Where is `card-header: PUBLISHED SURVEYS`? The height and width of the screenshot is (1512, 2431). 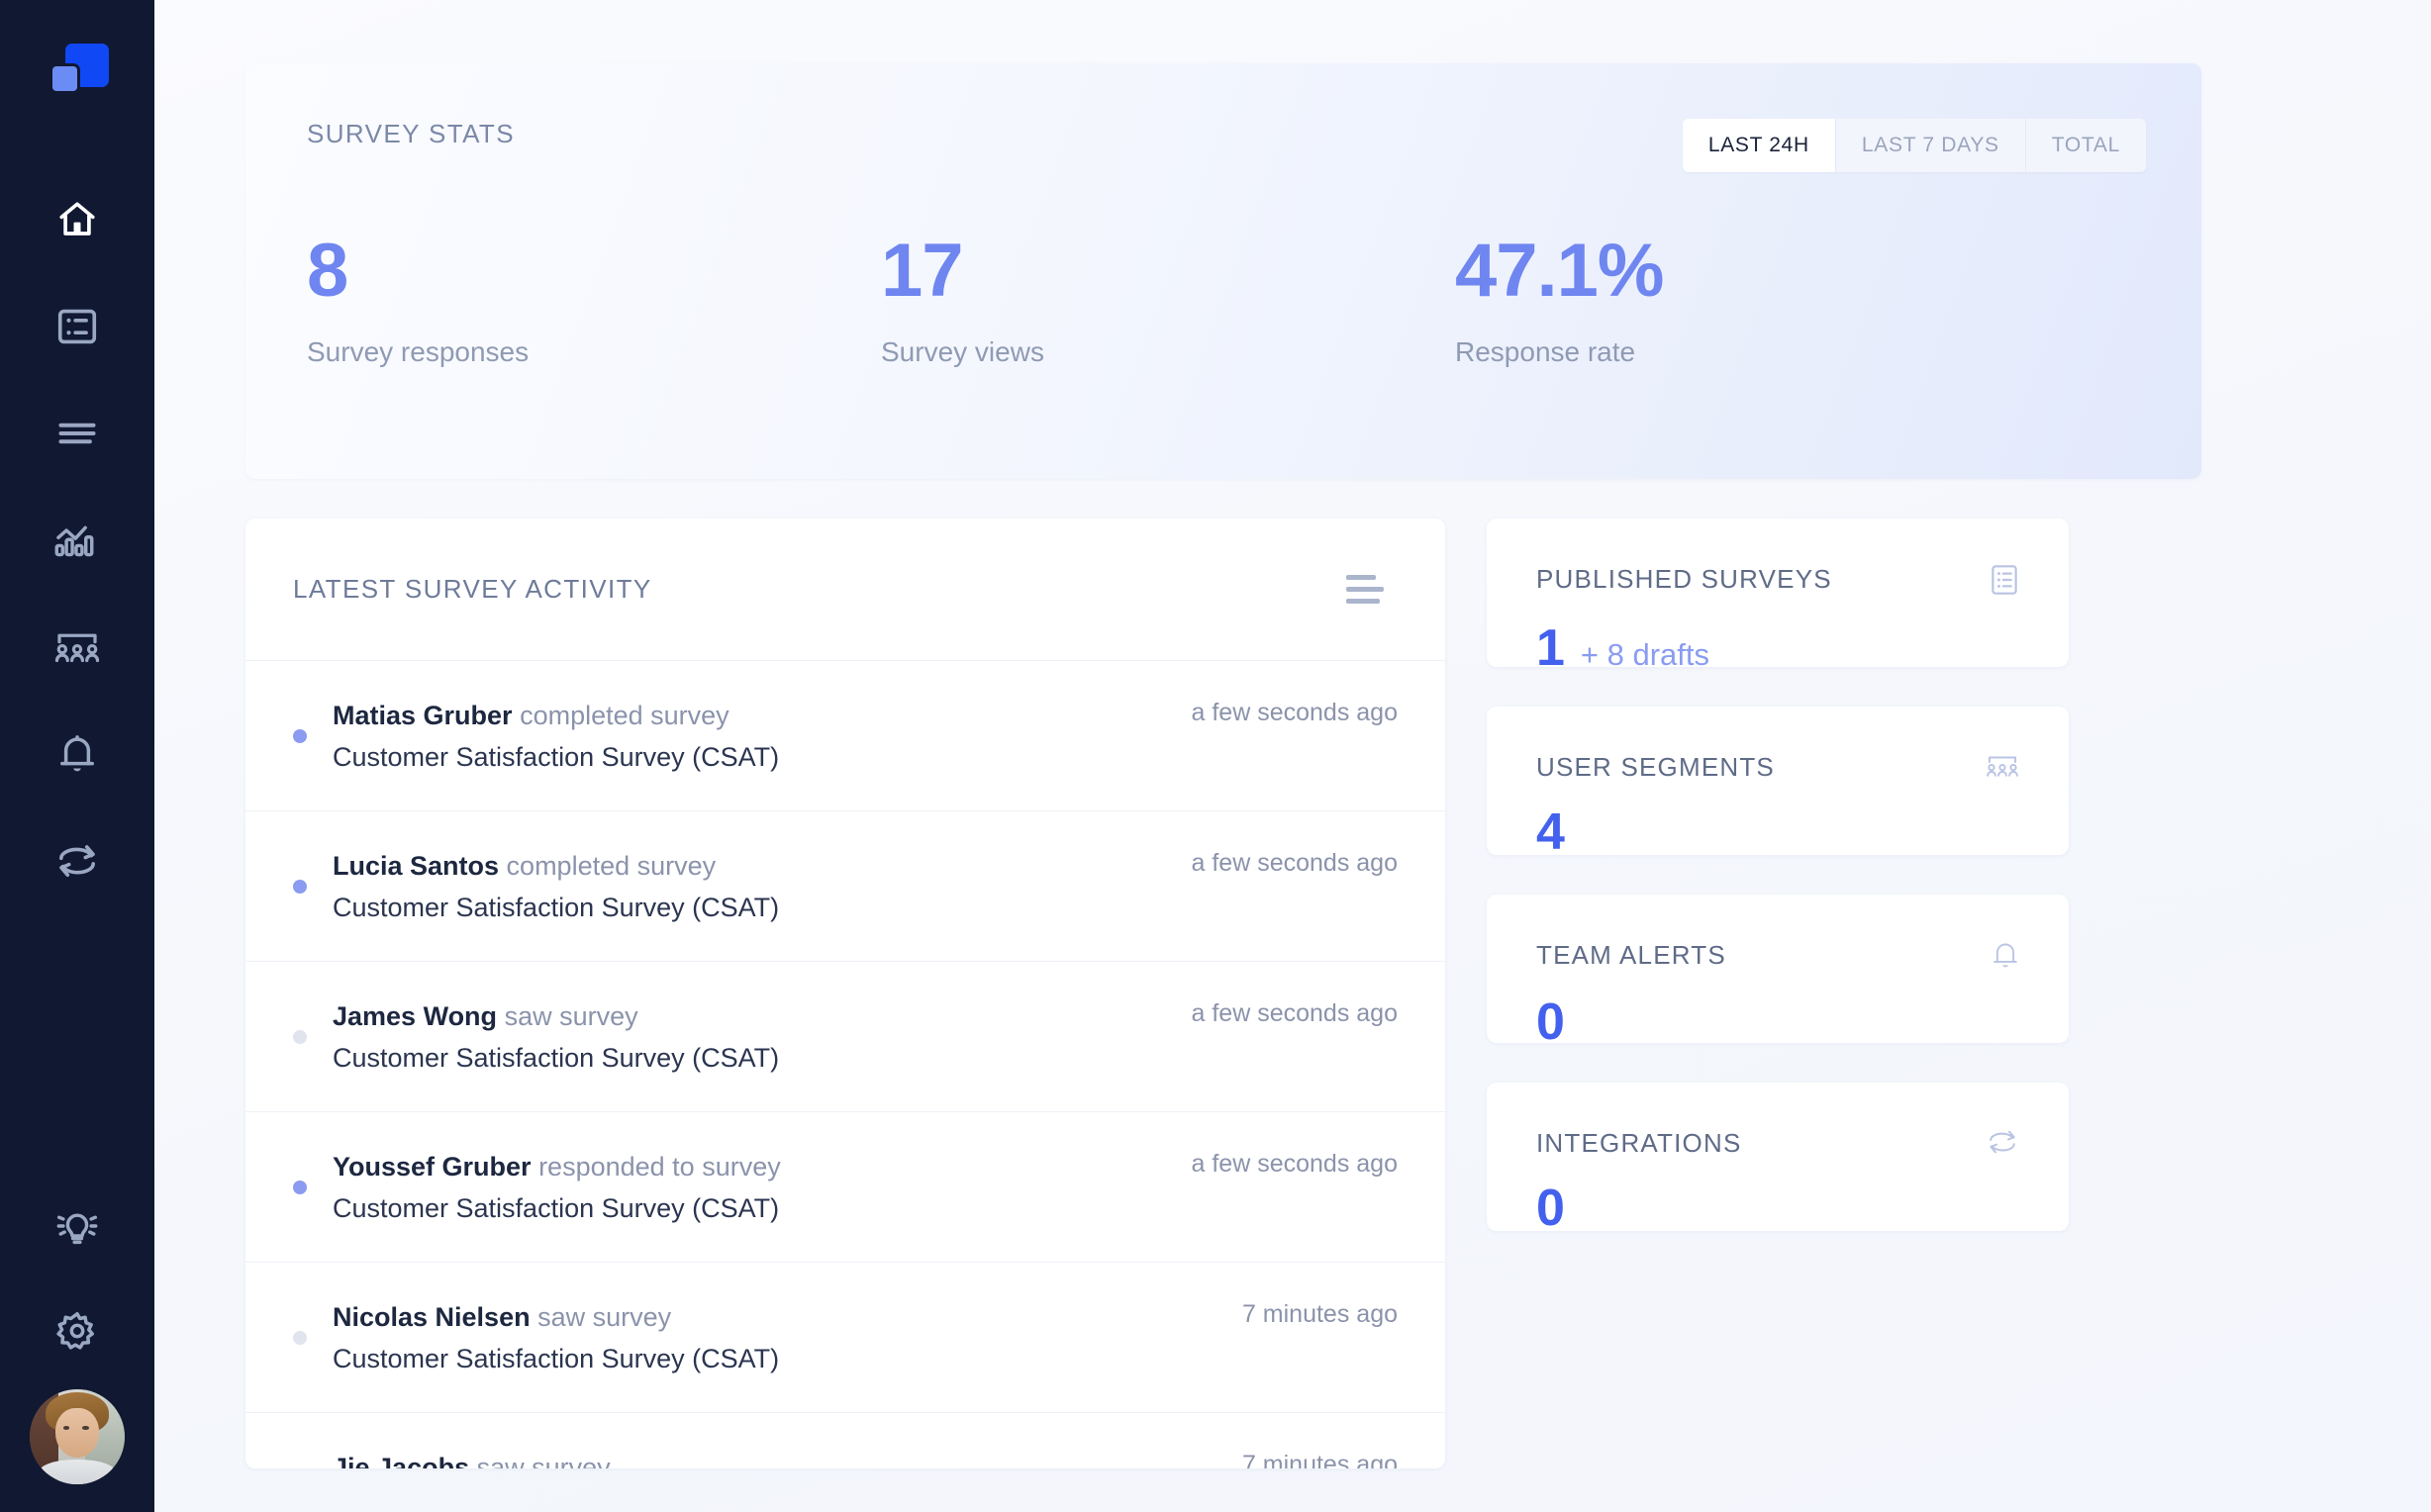 card-header: PUBLISHED SURVEYS is located at coordinates (1778, 583).